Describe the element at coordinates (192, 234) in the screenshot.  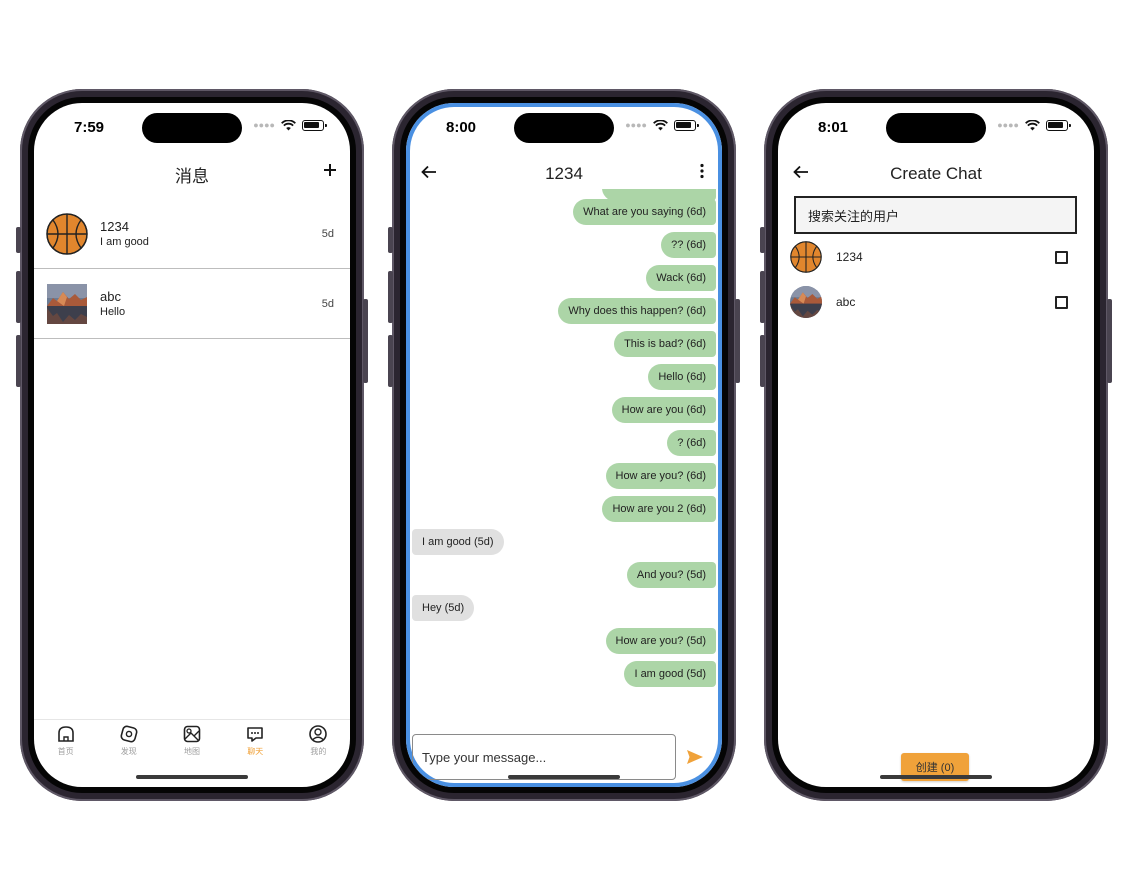
I see `conversation-row: 1234 I am good 5d` at that location.